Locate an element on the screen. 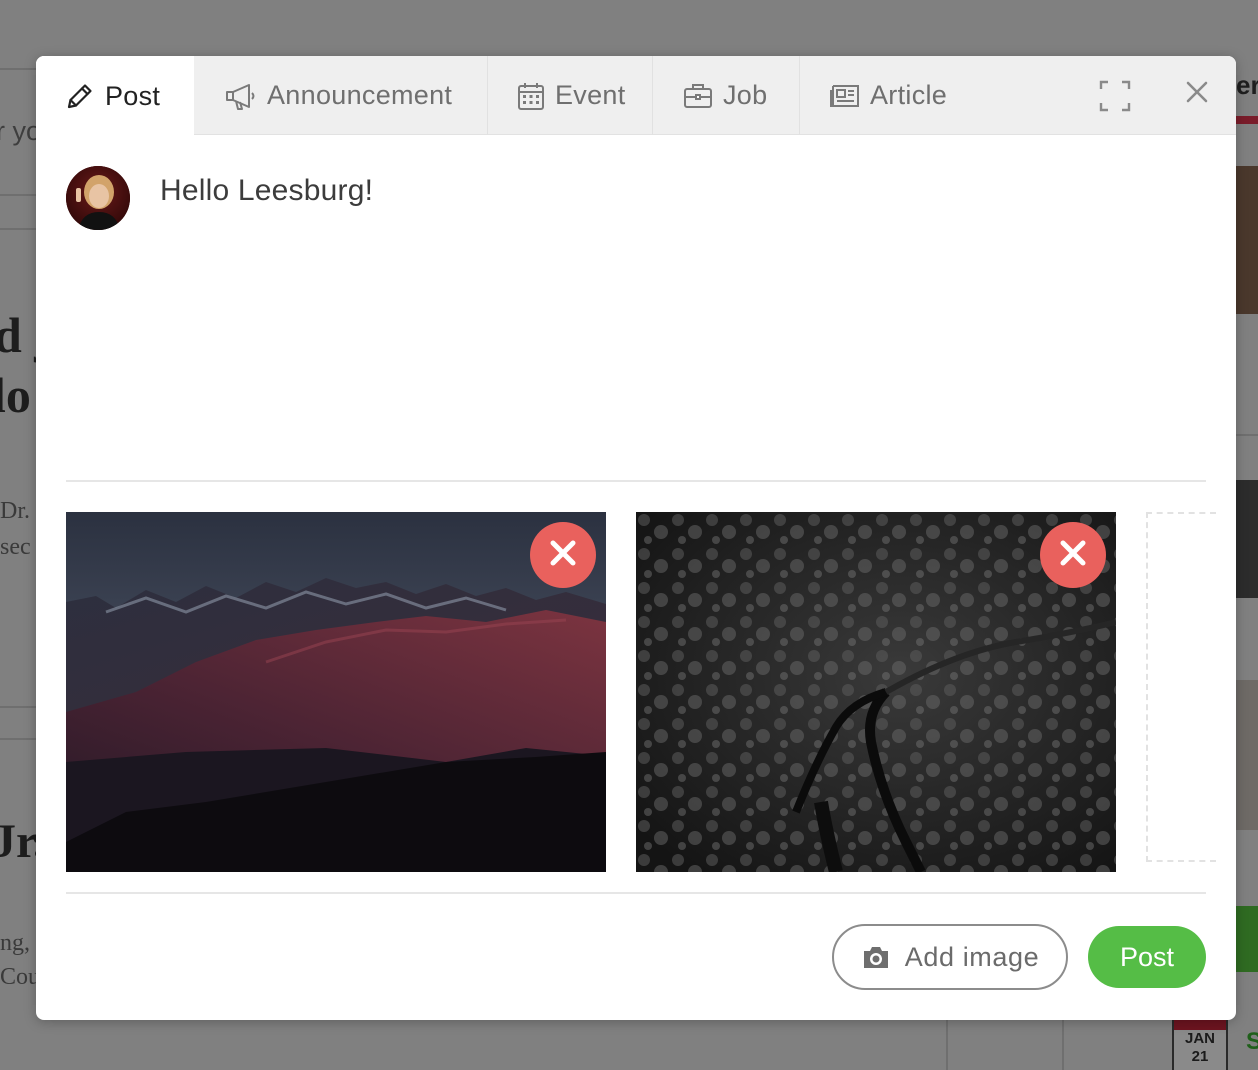  tab-event: Event is located at coordinates (570, 95).